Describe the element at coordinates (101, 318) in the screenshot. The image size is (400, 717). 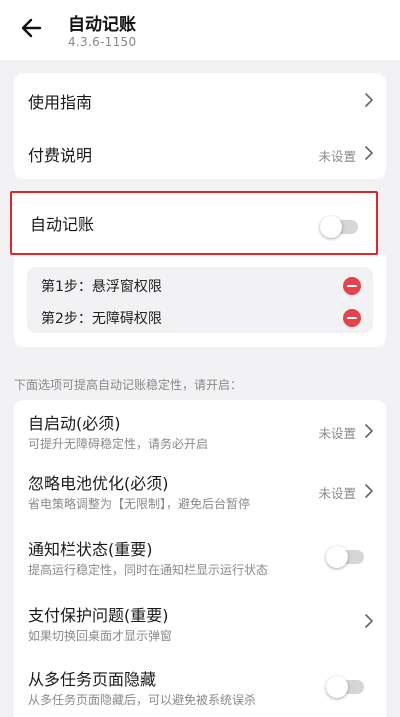
I see `step-item-2: 第2步：无障碍权限` at that location.